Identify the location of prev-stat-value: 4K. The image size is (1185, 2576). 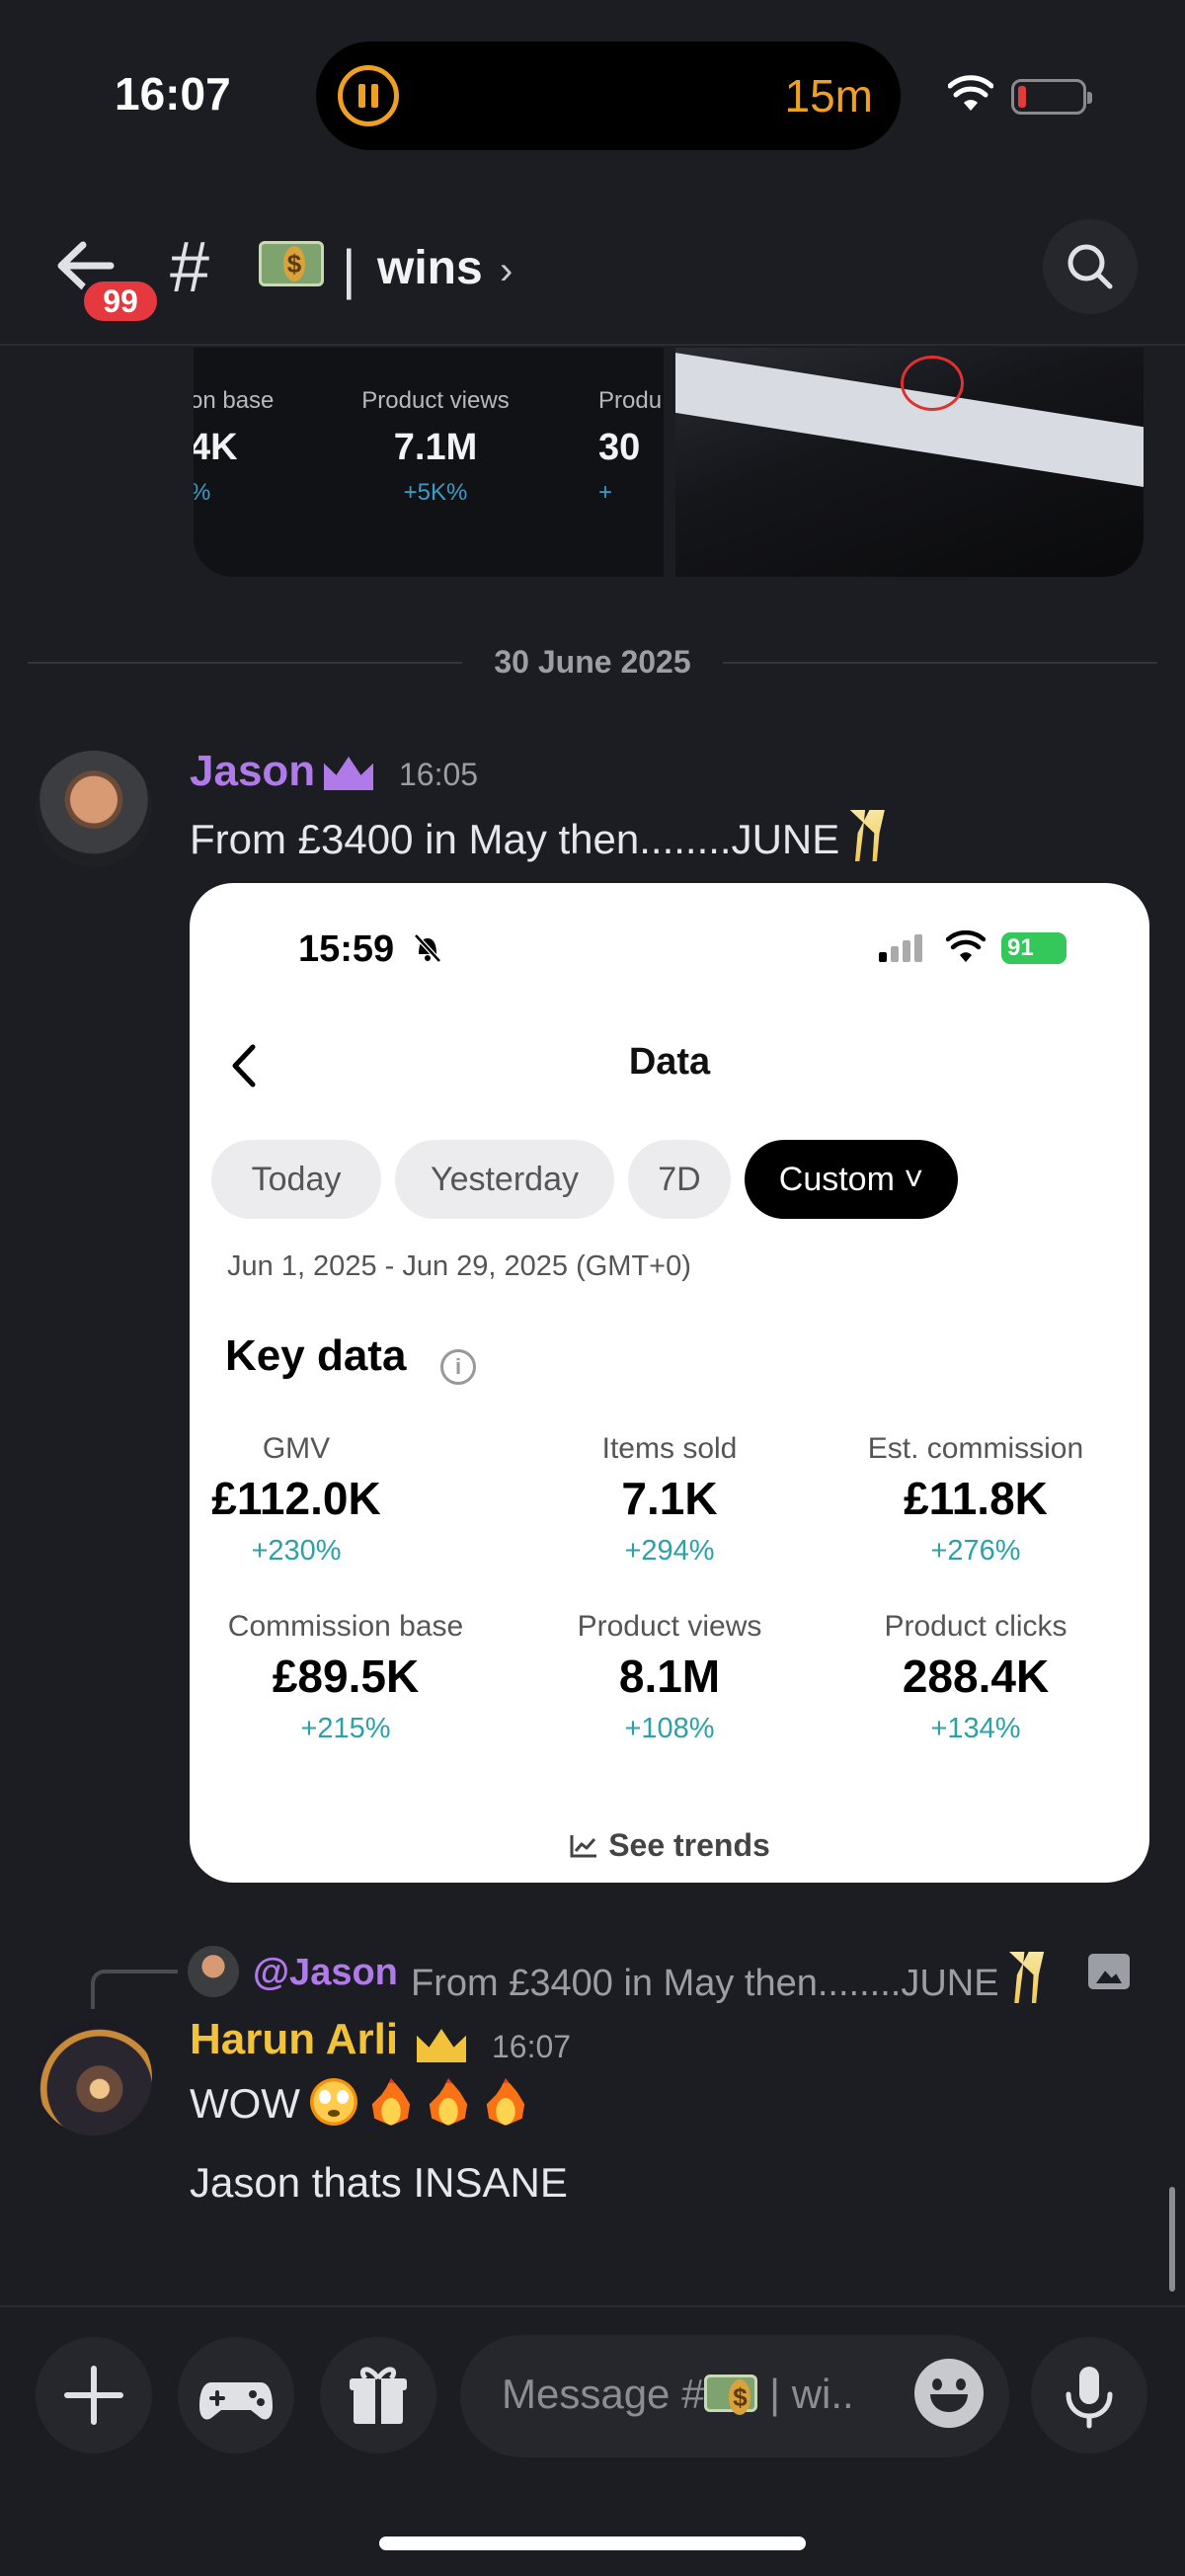
(216, 447).